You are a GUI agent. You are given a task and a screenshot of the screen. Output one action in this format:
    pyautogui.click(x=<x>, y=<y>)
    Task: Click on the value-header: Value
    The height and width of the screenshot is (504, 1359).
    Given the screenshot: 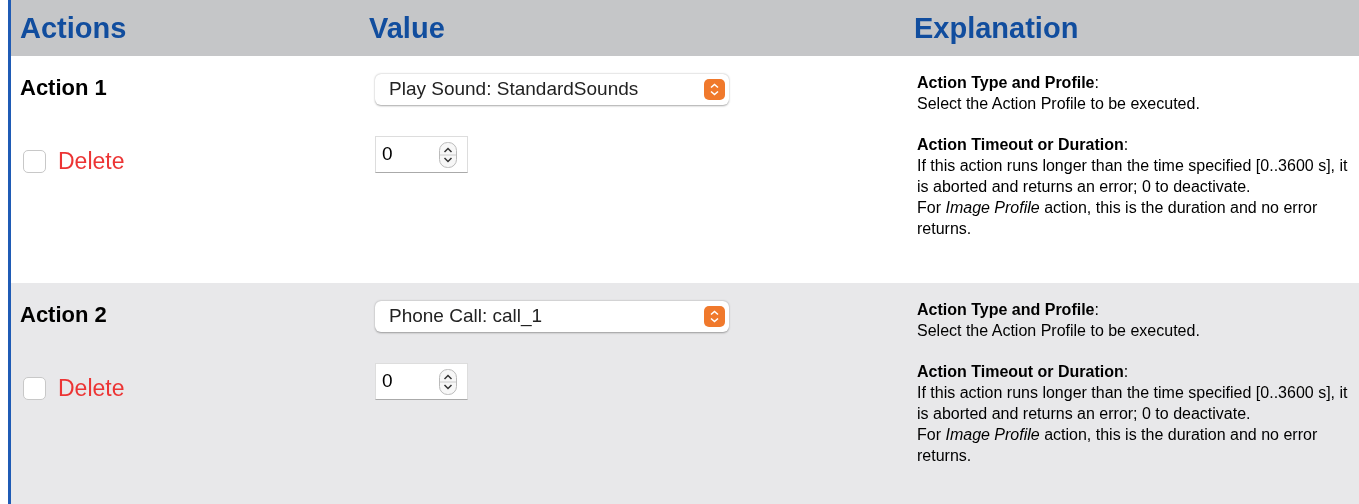 What is the action you would take?
    pyautogui.click(x=407, y=28)
    